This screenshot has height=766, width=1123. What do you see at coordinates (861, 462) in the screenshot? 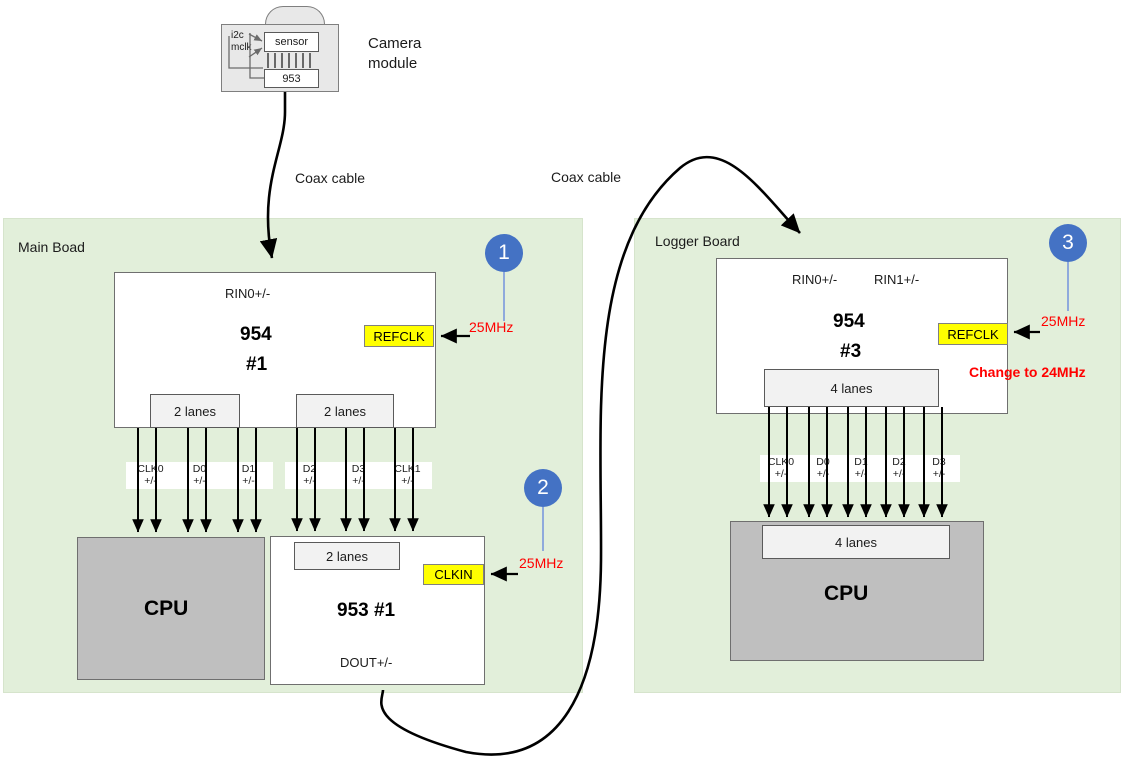
I see `logger-signal-name: D1` at bounding box center [861, 462].